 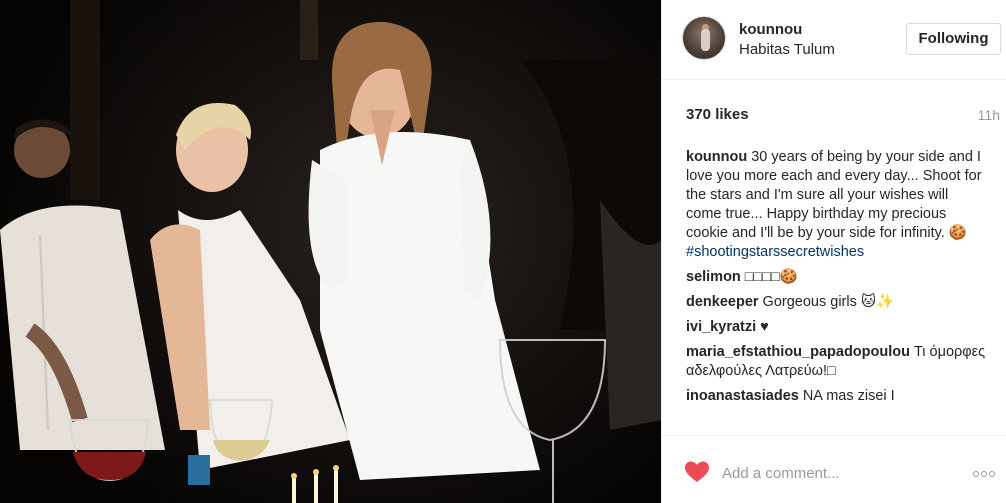 What do you see at coordinates (713, 277) in the screenshot?
I see `comment-username: selimon` at bounding box center [713, 277].